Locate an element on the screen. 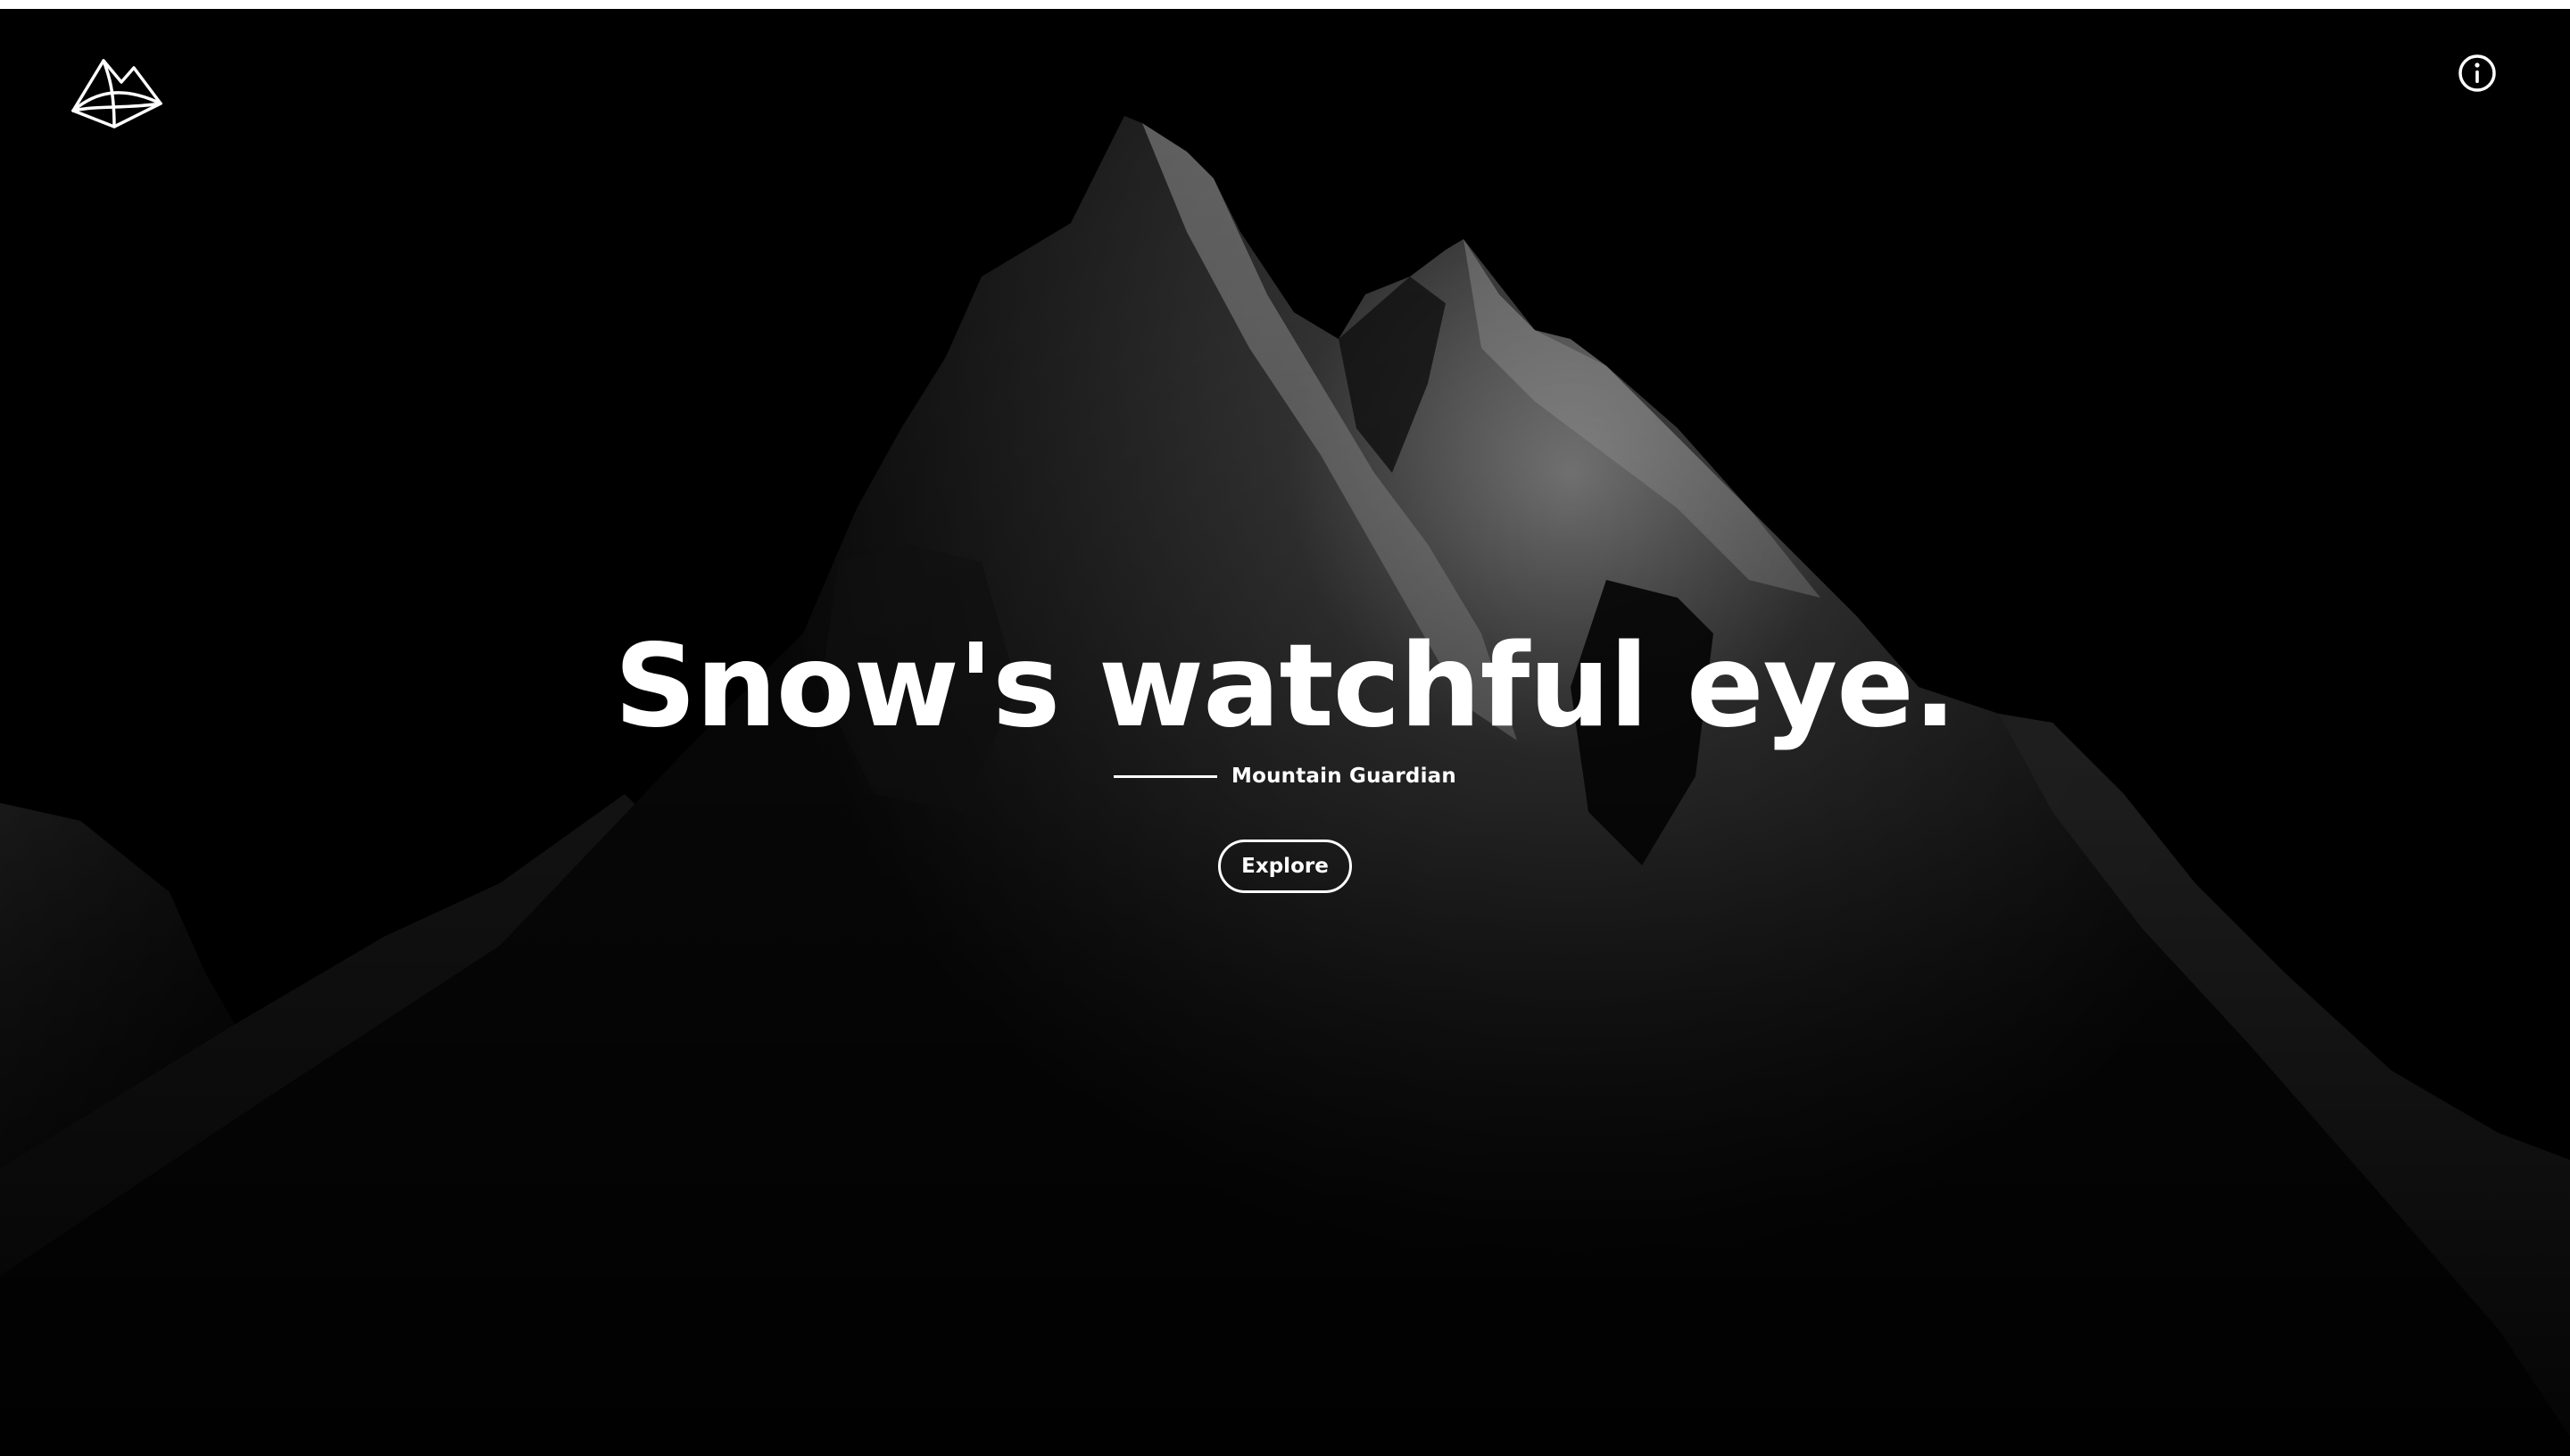  mountain-logo-icon is located at coordinates (117, 93).